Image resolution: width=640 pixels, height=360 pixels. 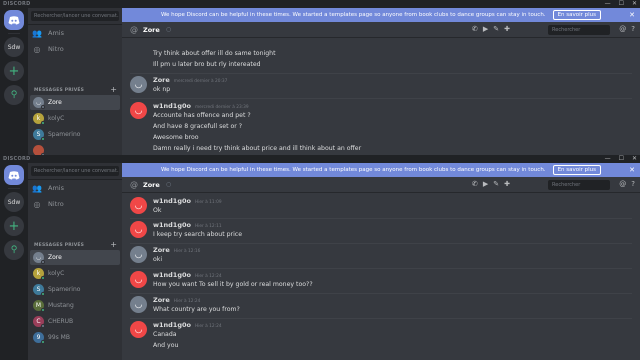 I want to click on avatar: C, so click(x=39, y=322).